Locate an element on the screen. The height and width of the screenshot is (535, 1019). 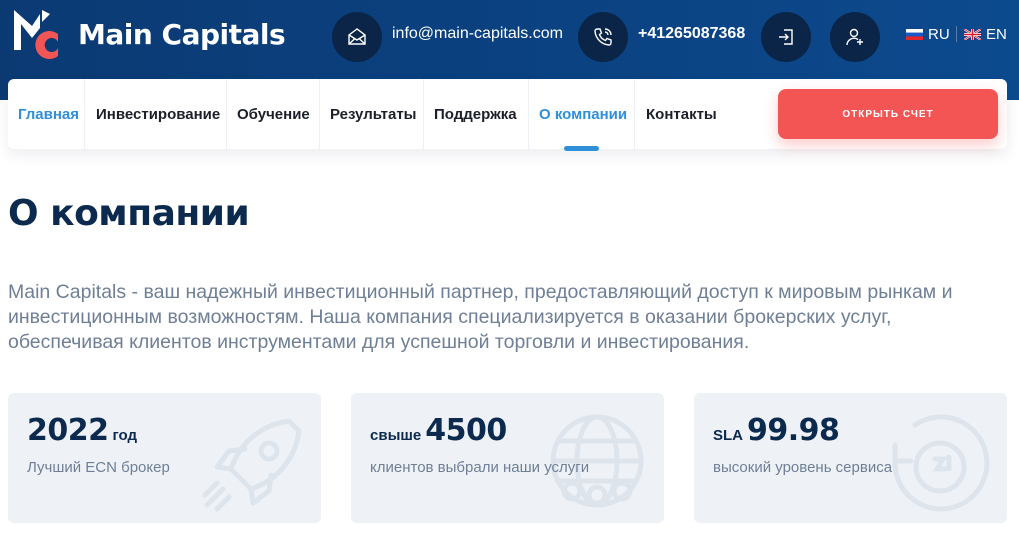
stat-value-group: SLA 99.98 is located at coordinates (776, 430).